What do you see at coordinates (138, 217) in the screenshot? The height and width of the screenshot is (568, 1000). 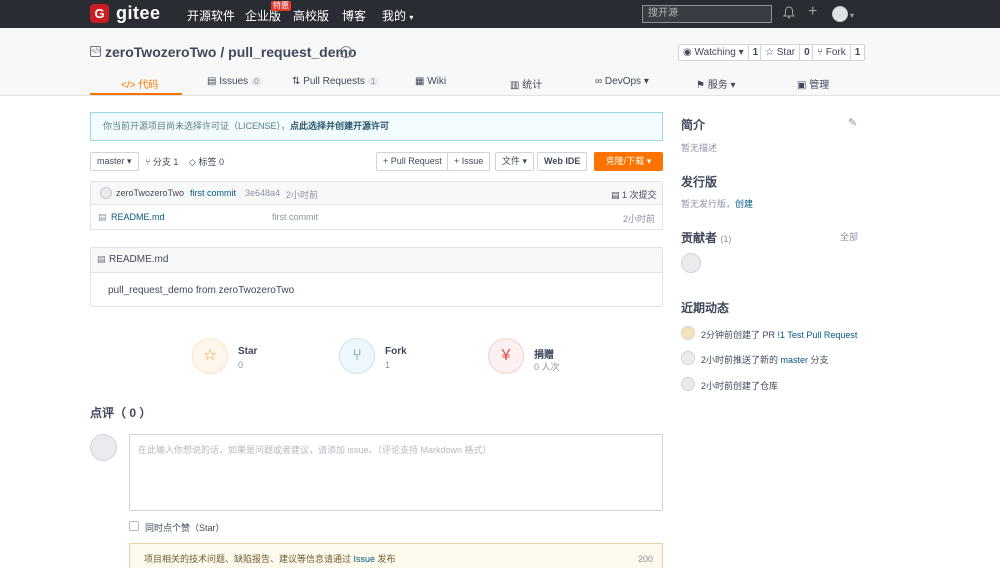 I see `file-name-link: README.md` at bounding box center [138, 217].